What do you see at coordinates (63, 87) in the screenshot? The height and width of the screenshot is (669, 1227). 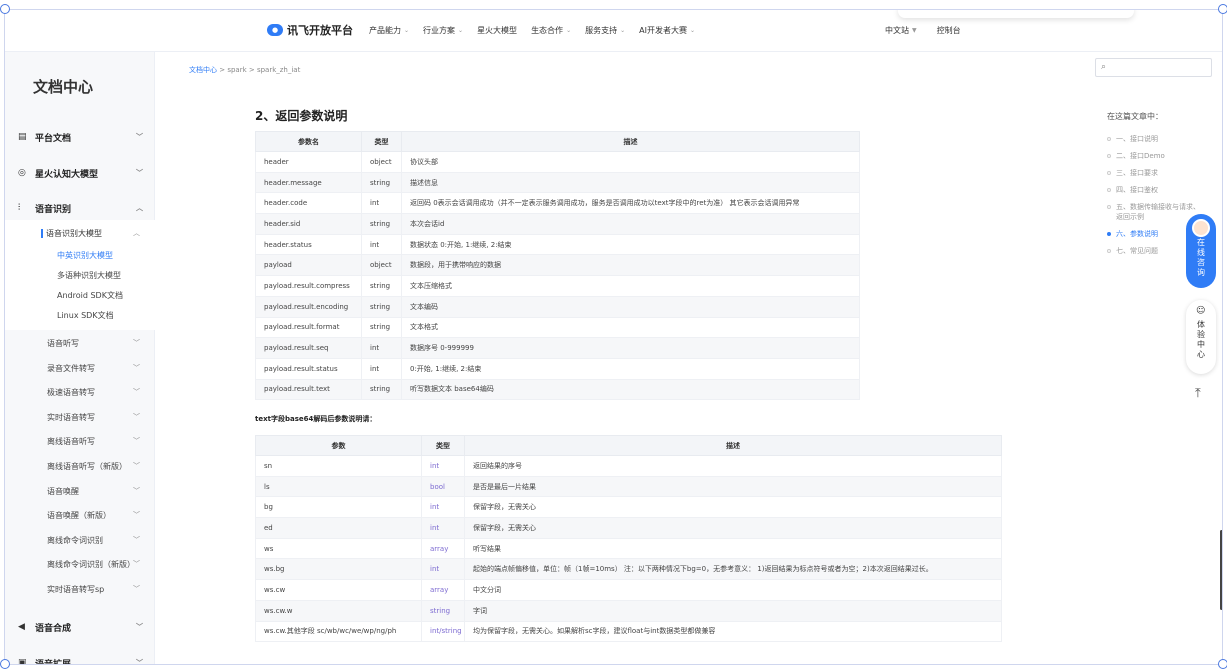 I see `sidebar-title: 文档中心` at bounding box center [63, 87].